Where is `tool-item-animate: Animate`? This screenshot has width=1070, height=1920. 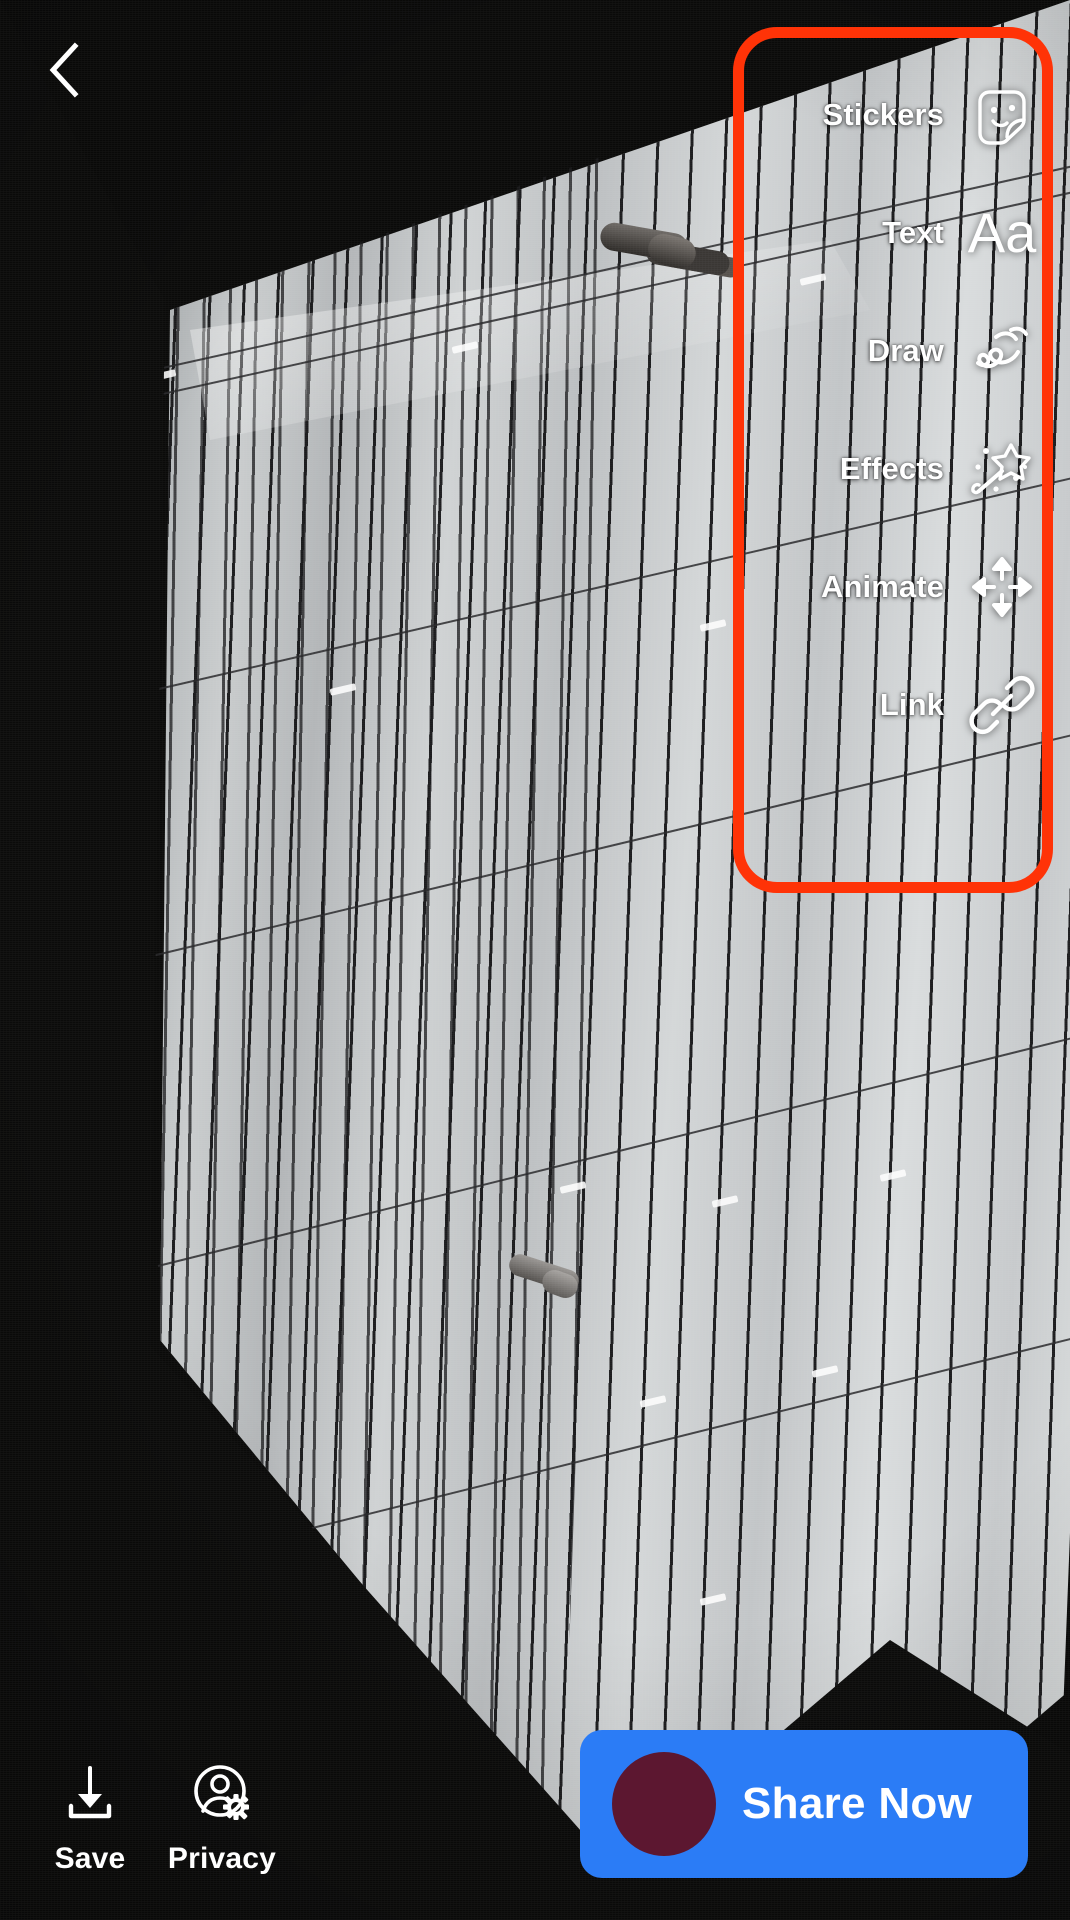 tool-item-animate: Animate is located at coordinates (896, 587).